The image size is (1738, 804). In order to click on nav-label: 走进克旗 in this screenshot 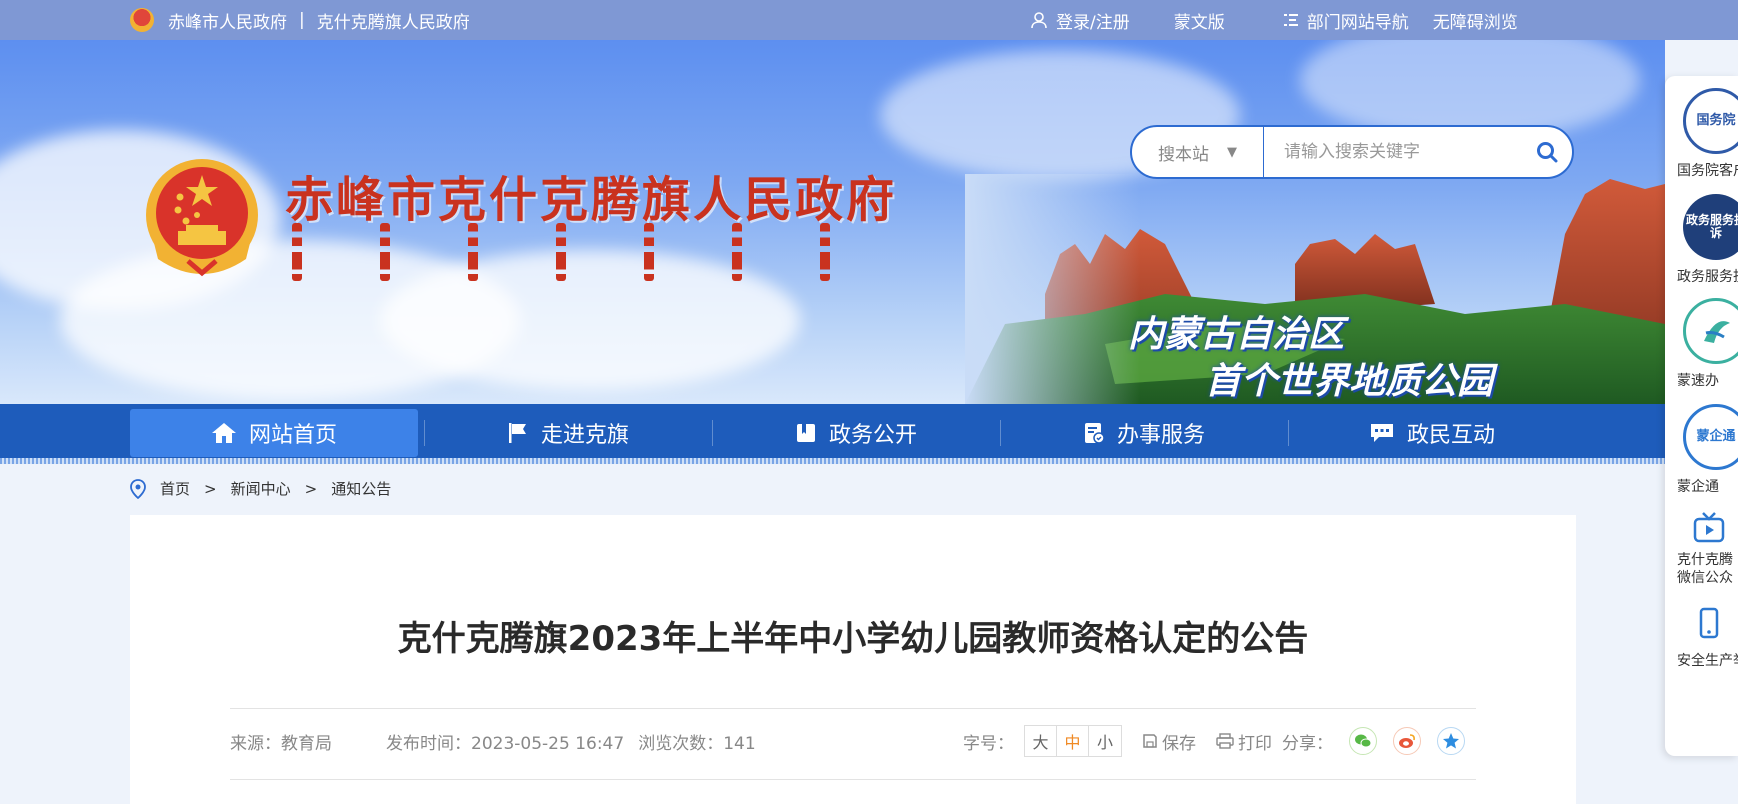, I will do `click(584, 435)`.